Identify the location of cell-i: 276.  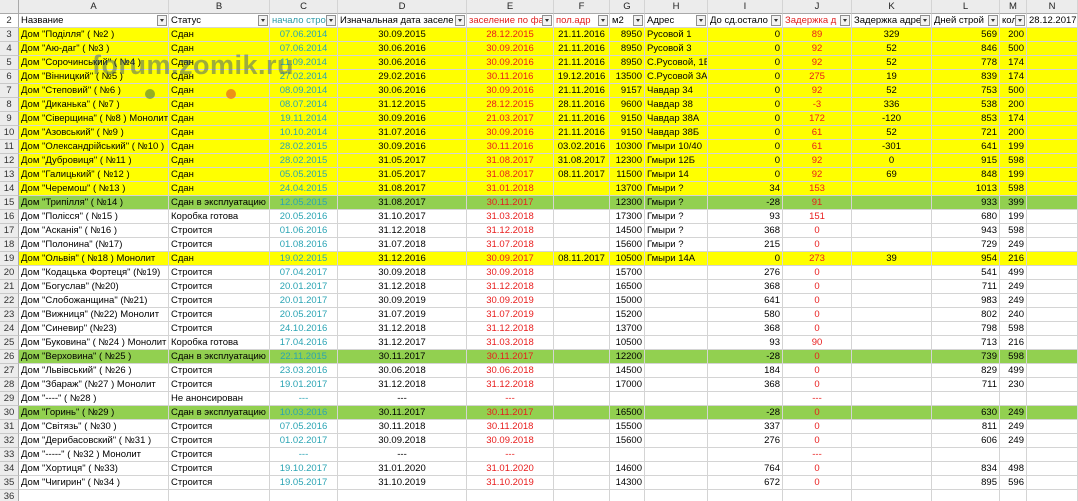
(745, 273).